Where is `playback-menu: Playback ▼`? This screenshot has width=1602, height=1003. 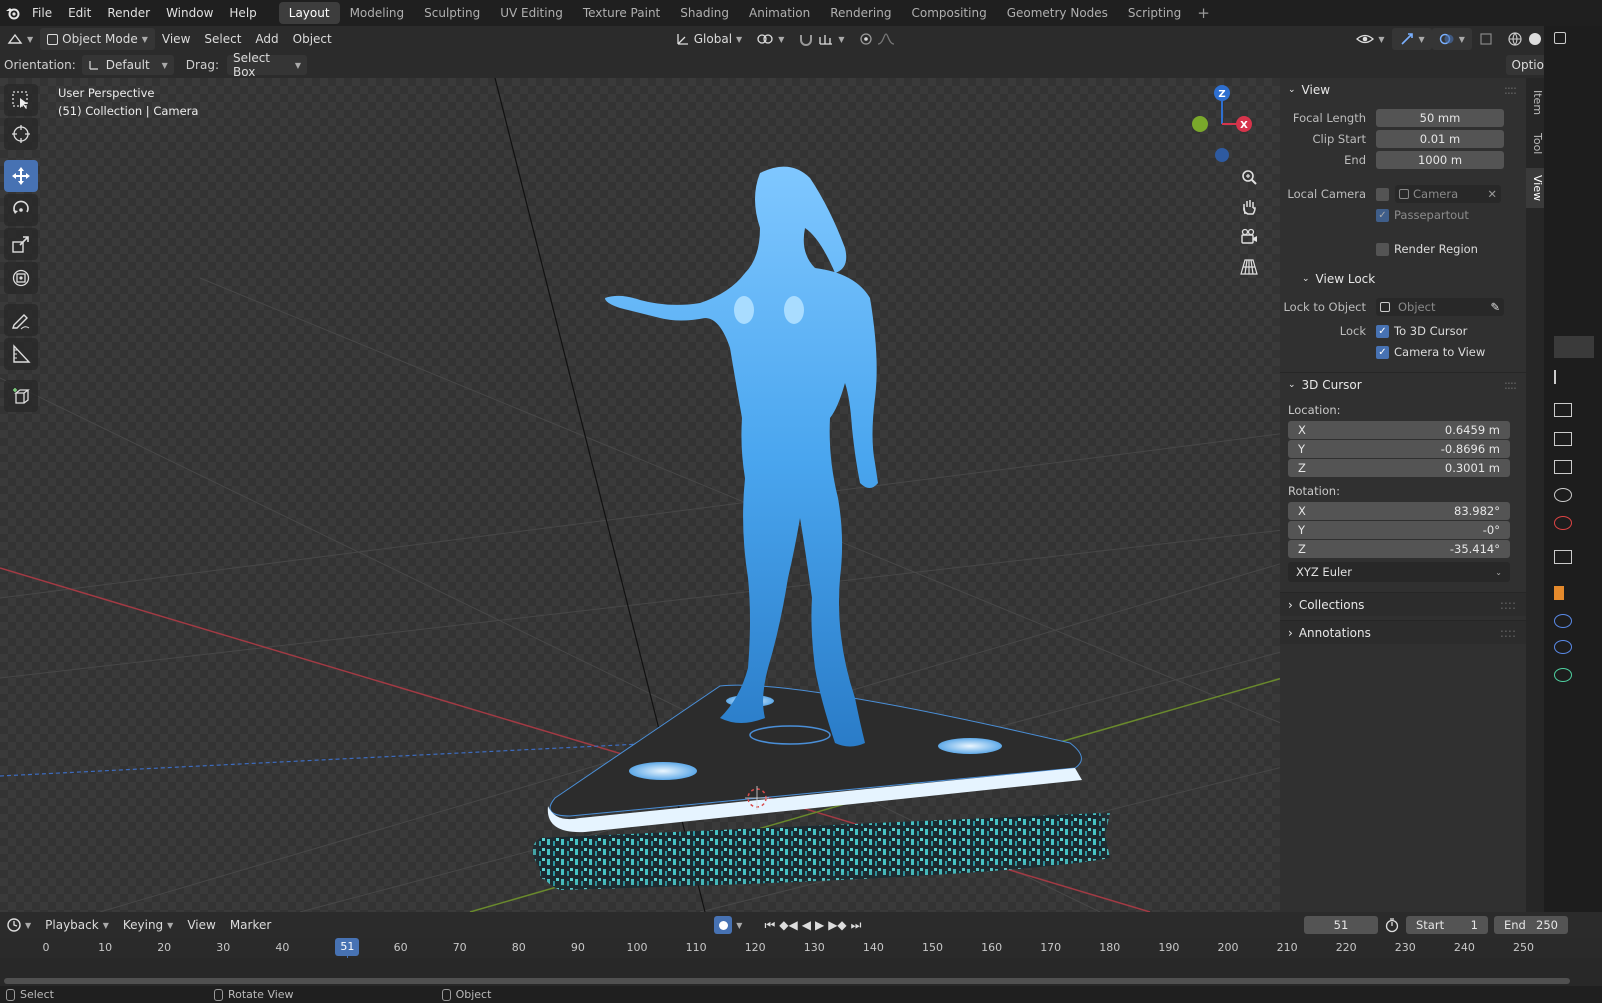
playback-menu: Playback ▼ is located at coordinates (77, 925).